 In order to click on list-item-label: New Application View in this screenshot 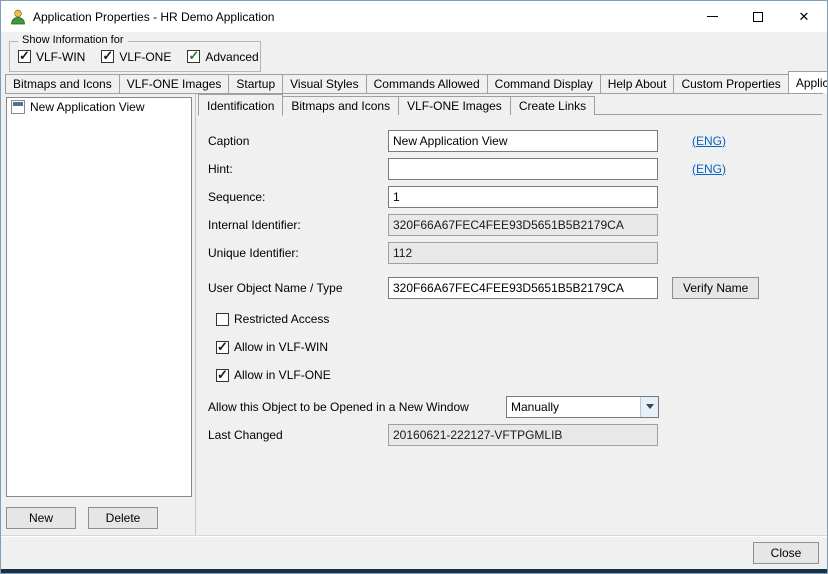, I will do `click(87, 107)`.